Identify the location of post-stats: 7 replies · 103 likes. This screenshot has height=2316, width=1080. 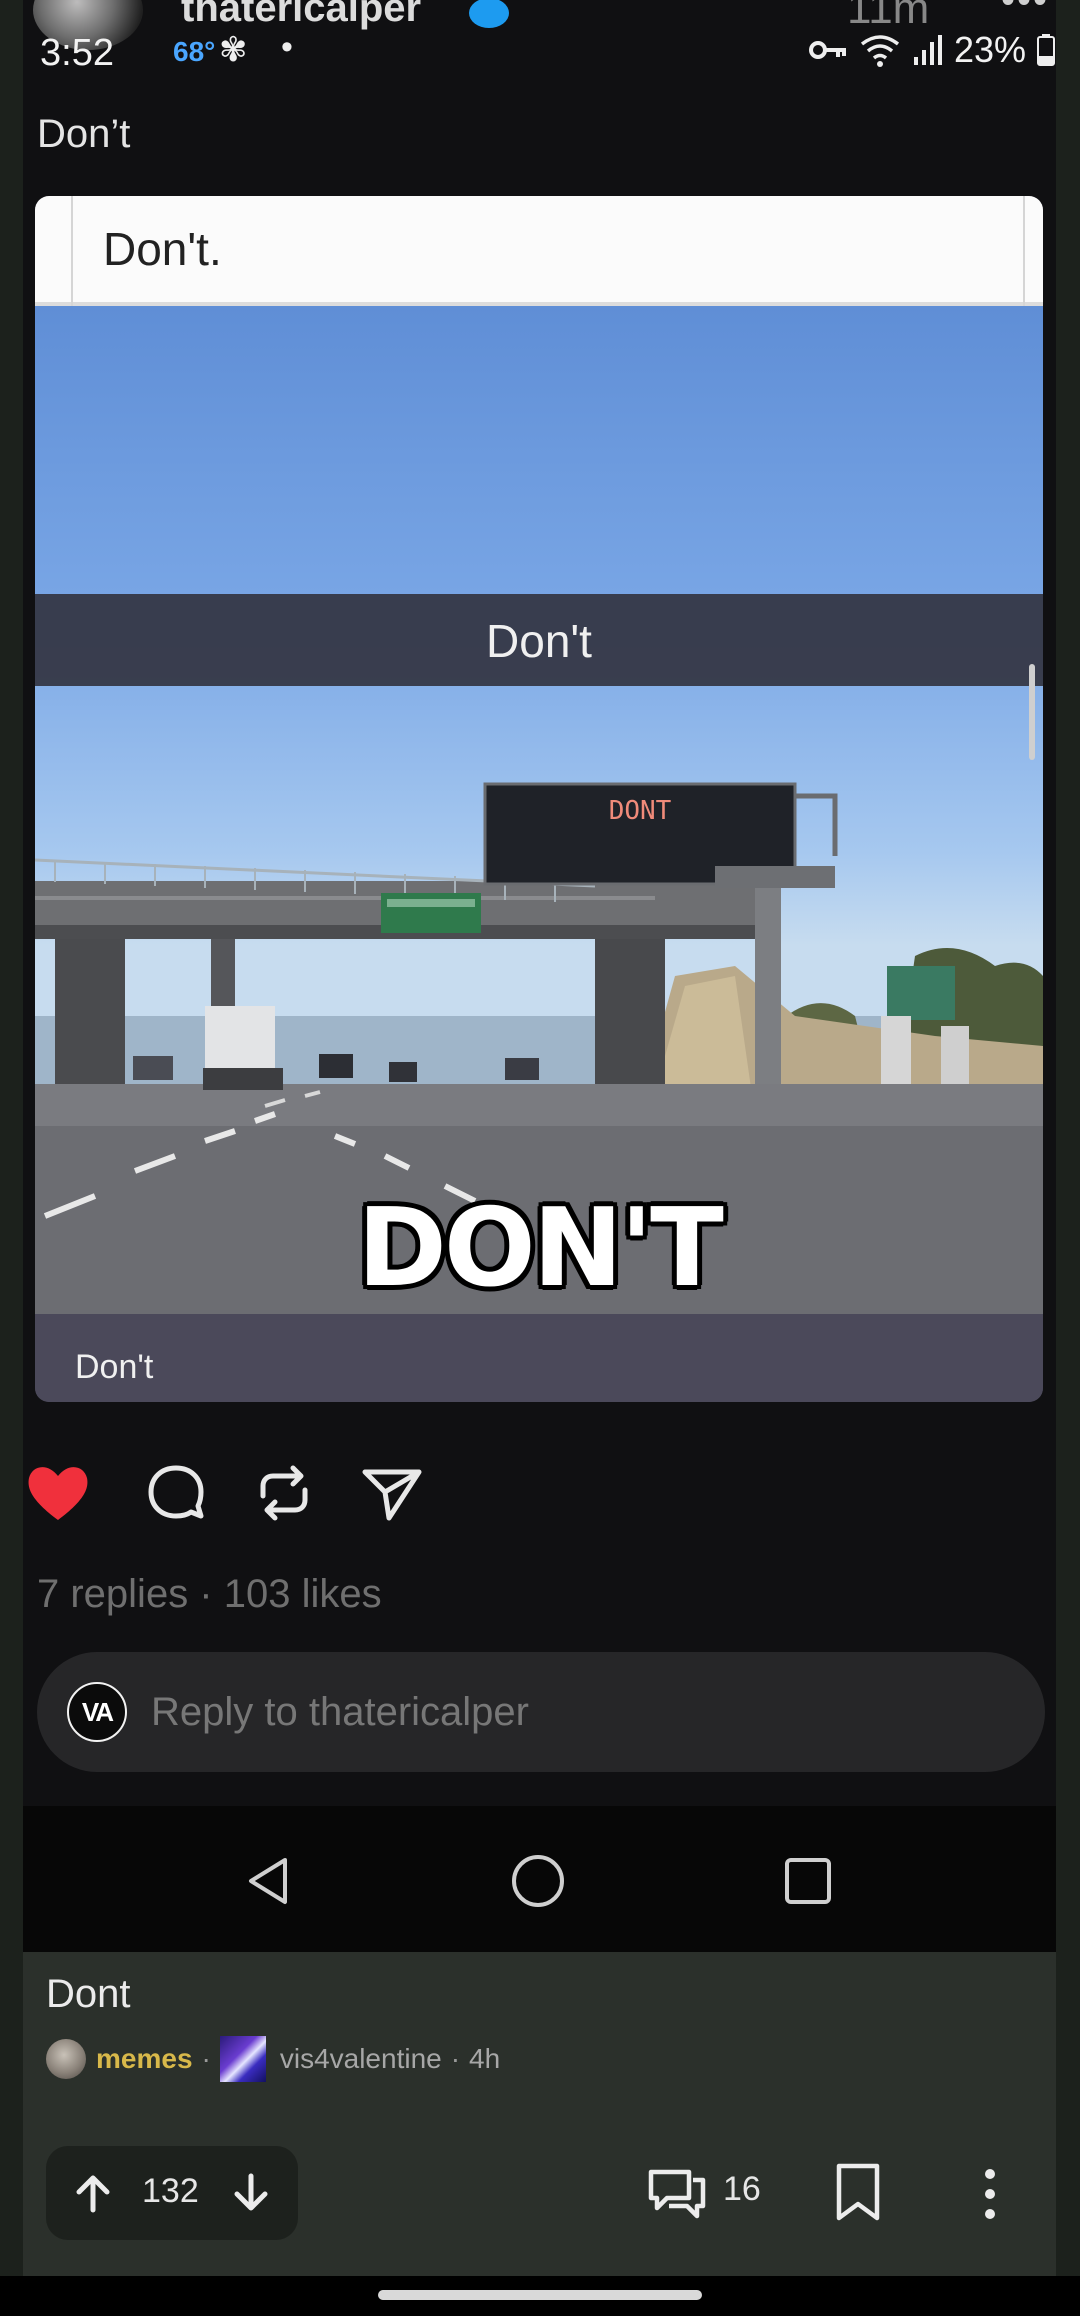
(209, 1594).